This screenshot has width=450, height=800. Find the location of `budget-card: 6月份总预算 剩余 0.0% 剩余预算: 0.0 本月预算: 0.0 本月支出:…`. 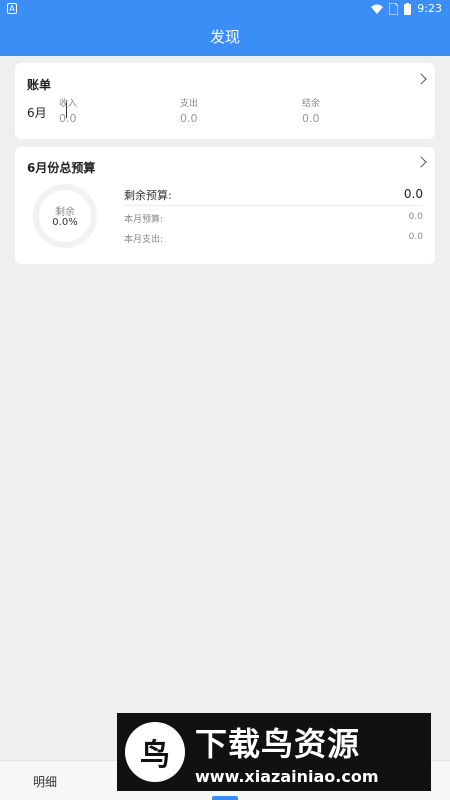

budget-card: 6月份总预算 剩余 0.0% 剩余预算: 0.0 本月预算: 0.0 本月支出:… is located at coordinates (225, 205).